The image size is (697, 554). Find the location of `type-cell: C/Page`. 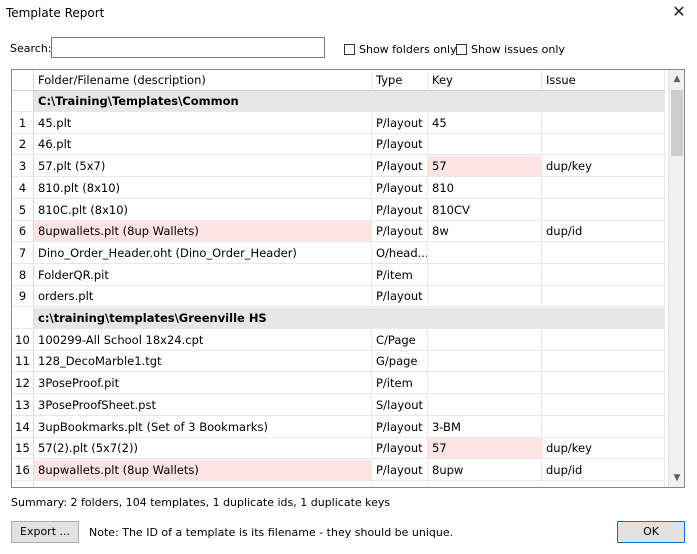

type-cell: C/Page is located at coordinates (400, 340).